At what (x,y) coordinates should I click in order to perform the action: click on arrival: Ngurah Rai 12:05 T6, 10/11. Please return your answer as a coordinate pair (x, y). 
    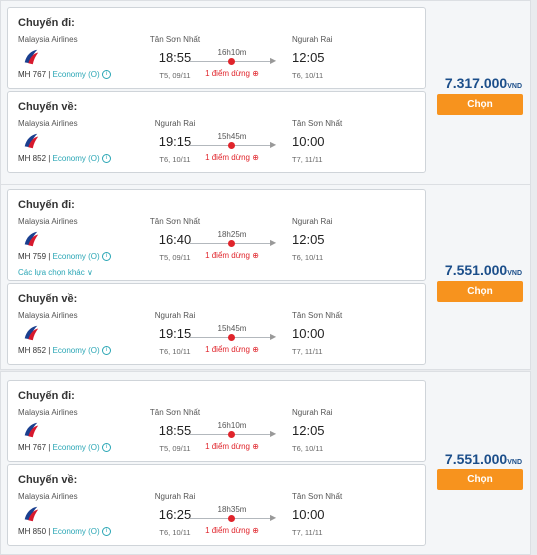
    Looking at the image, I should click on (337, 430).